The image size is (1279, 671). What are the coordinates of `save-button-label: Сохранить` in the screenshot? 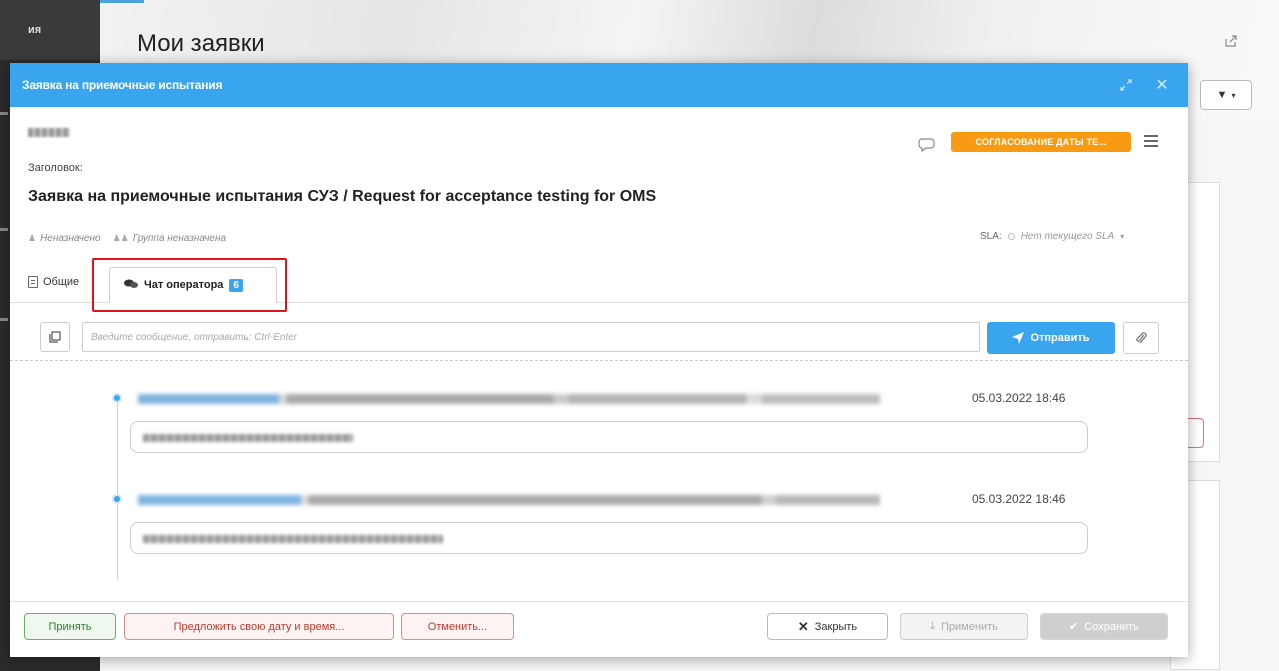 It's located at (1111, 626).